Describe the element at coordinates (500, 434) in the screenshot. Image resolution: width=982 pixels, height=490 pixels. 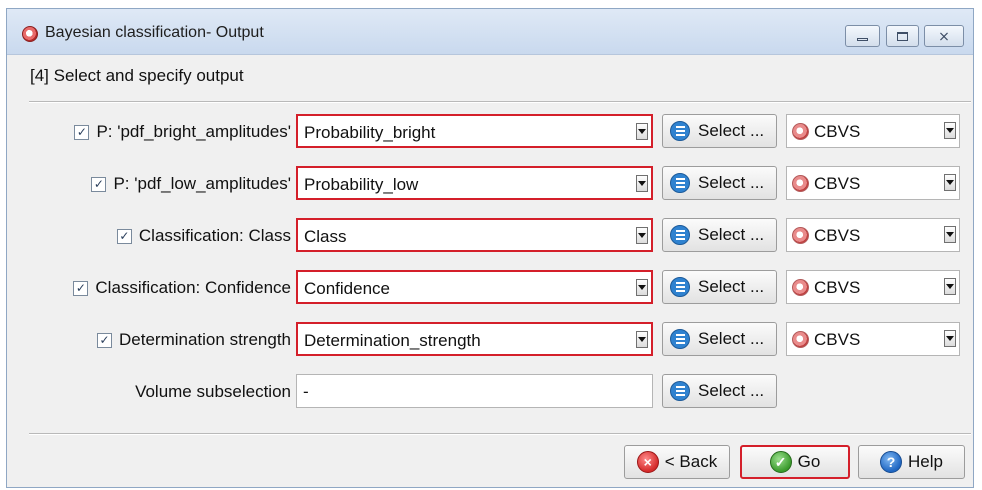
I see `bottom-divider` at that location.